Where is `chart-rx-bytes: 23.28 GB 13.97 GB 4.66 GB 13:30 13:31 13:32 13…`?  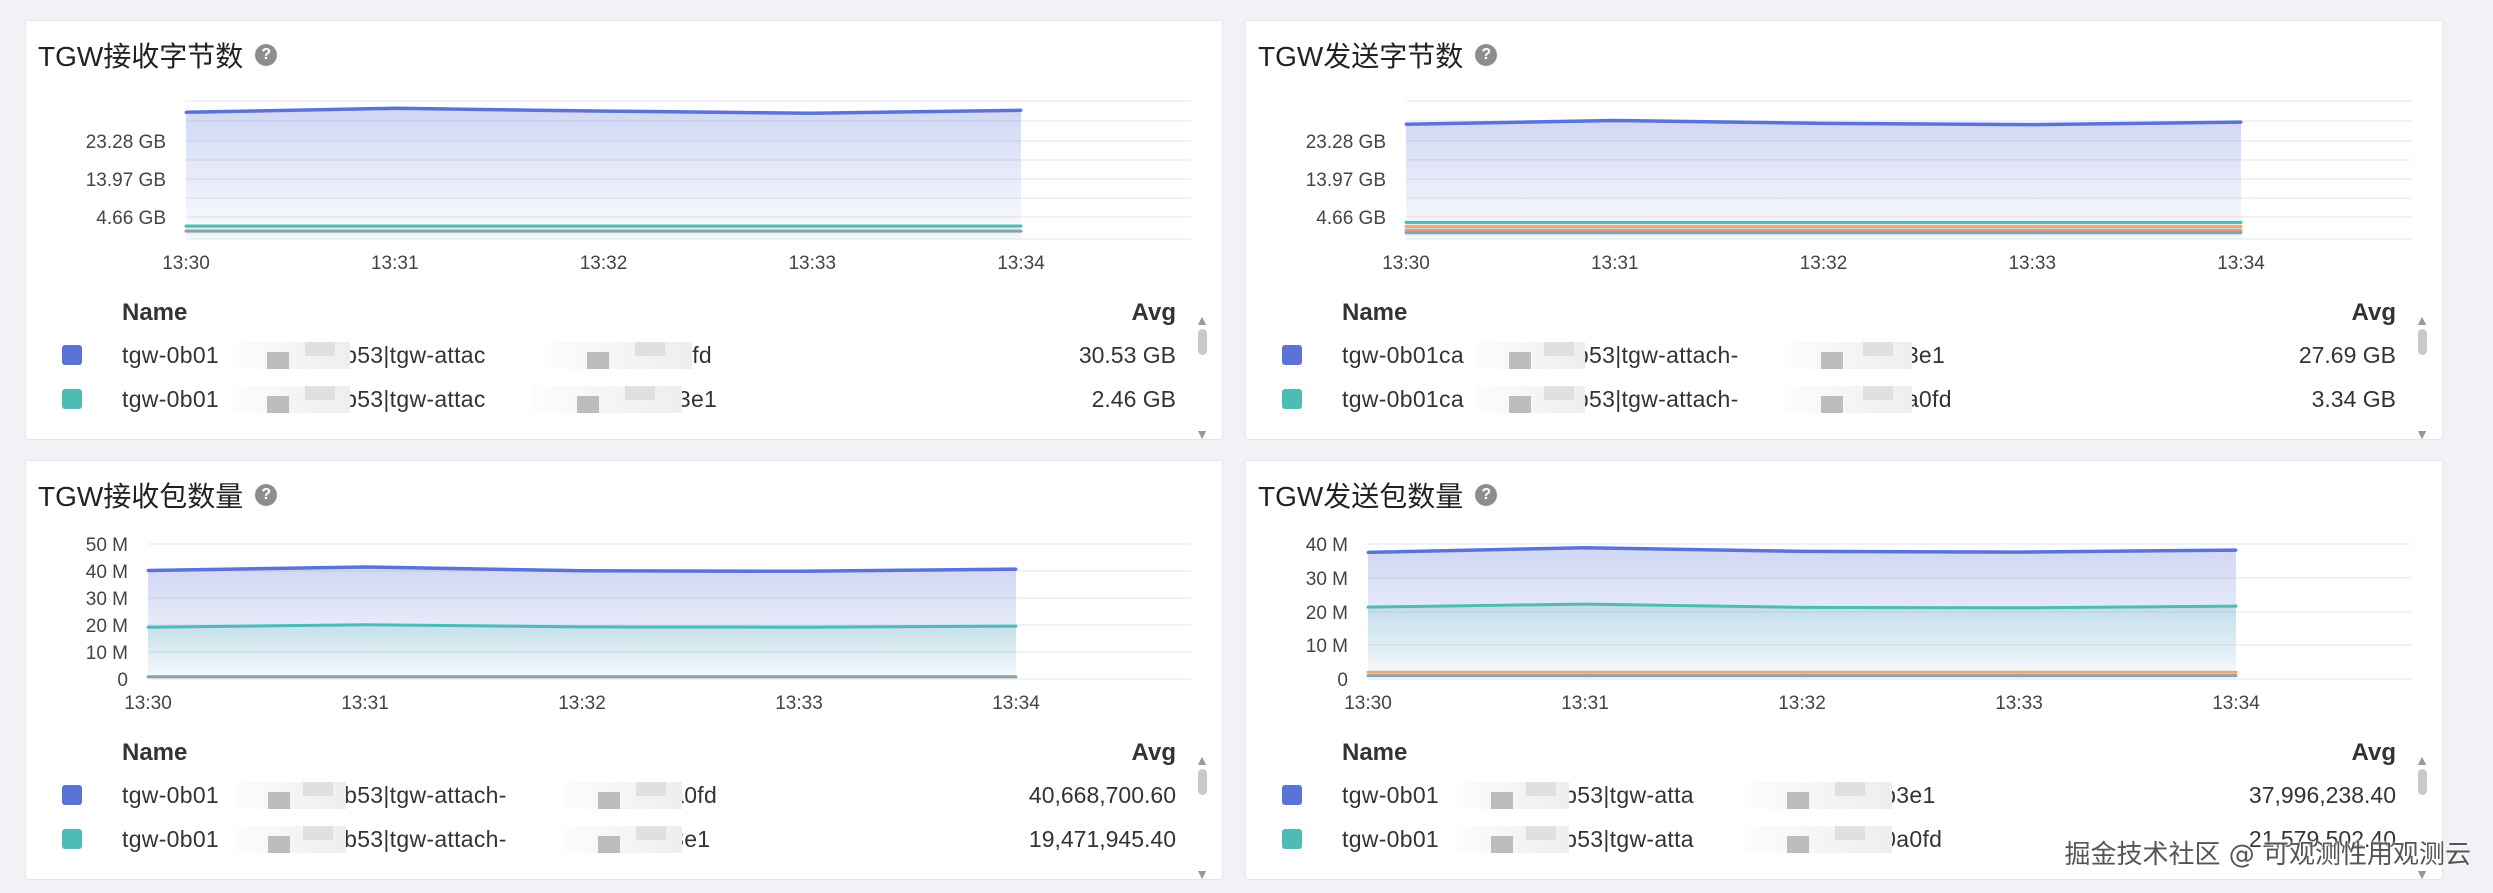 chart-rx-bytes: 23.28 GB 13.97 GB 4.66 GB 13:30 13:31 13:32 13… is located at coordinates (638, 187).